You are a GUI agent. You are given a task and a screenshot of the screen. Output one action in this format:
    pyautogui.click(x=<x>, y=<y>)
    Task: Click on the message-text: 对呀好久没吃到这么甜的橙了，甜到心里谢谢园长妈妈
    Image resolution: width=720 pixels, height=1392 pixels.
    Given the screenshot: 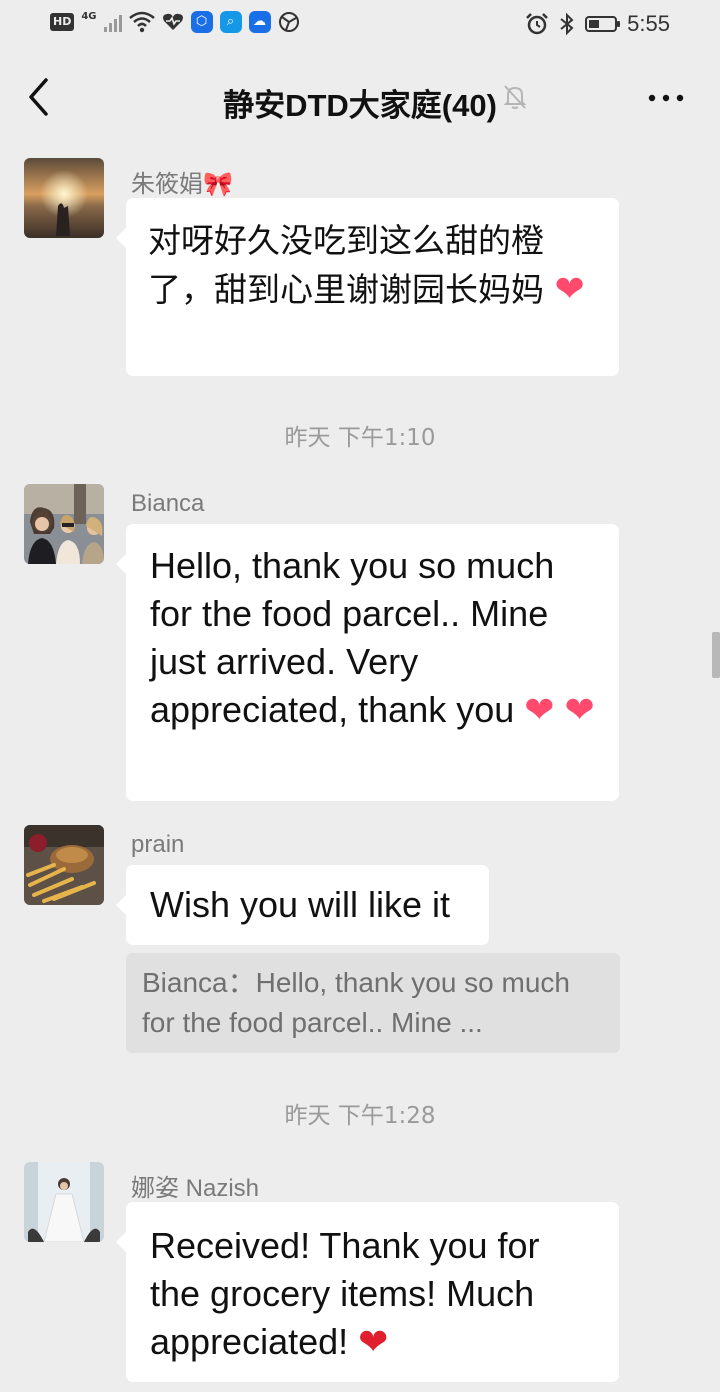 What is the action you would take?
    pyautogui.click(x=346, y=265)
    